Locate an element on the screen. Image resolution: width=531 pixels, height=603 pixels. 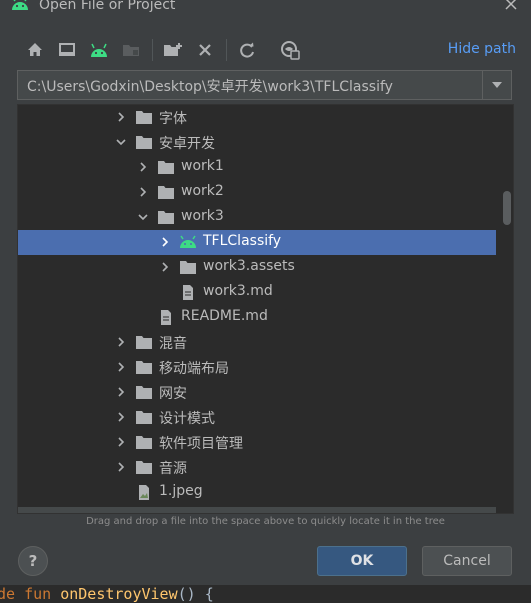
background-editor: de fun onDestroyView() { is located at coordinates (265, 594).